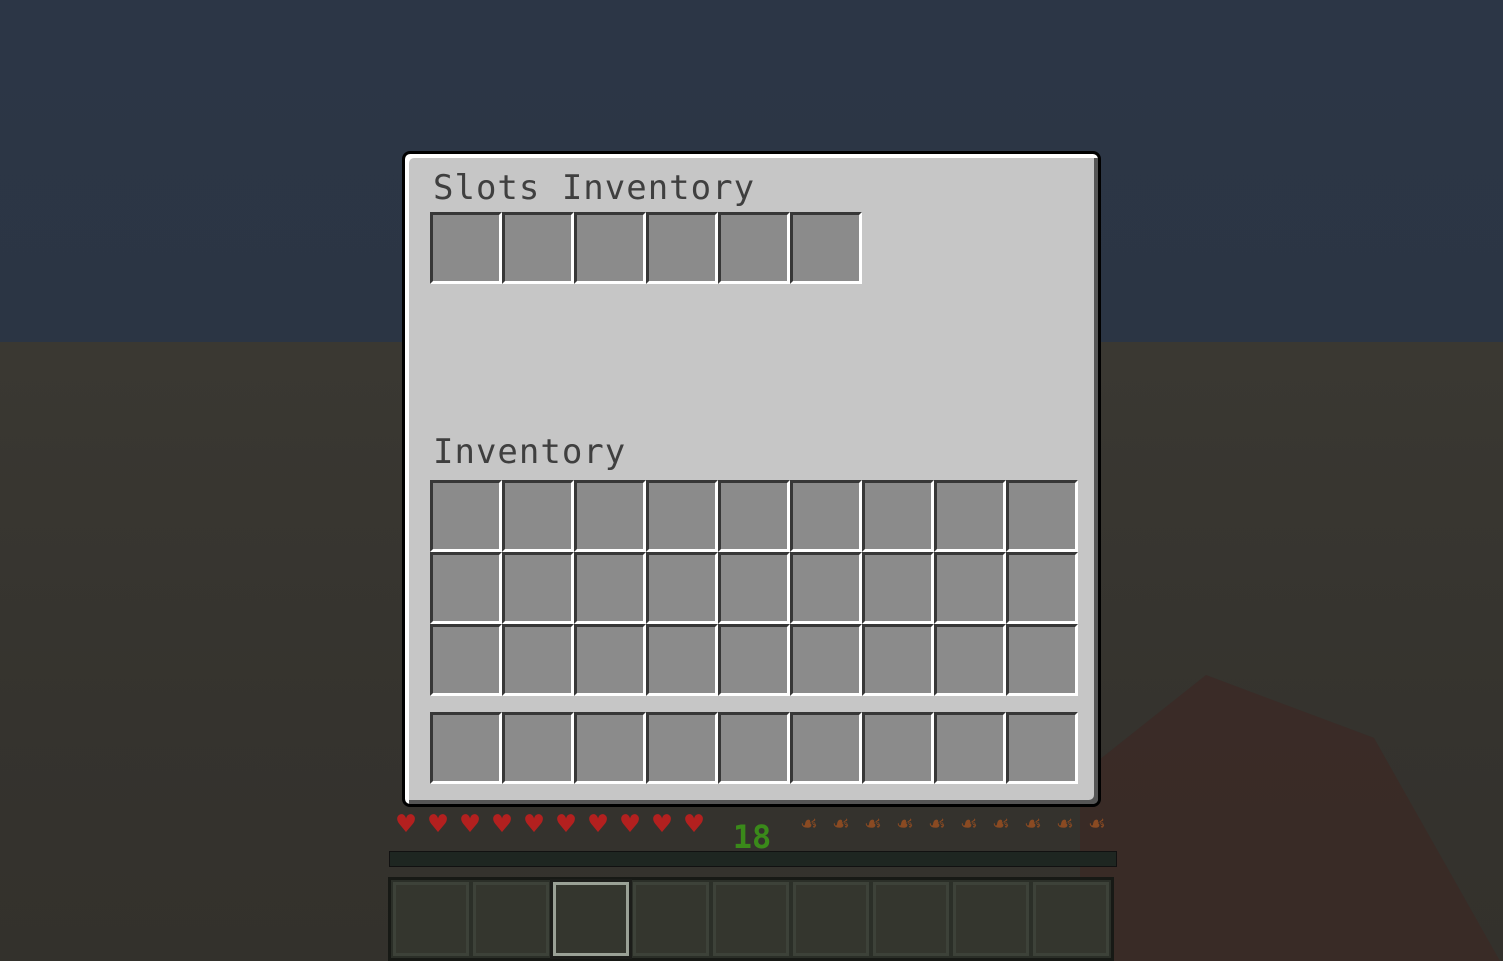 This screenshot has width=1503, height=961. What do you see at coordinates (953, 825) in the screenshot?
I see `hunger-bar: ☙ ☙ ☙ ☙ ☙ ☙ ☙ ☙ ☙ ☙` at bounding box center [953, 825].